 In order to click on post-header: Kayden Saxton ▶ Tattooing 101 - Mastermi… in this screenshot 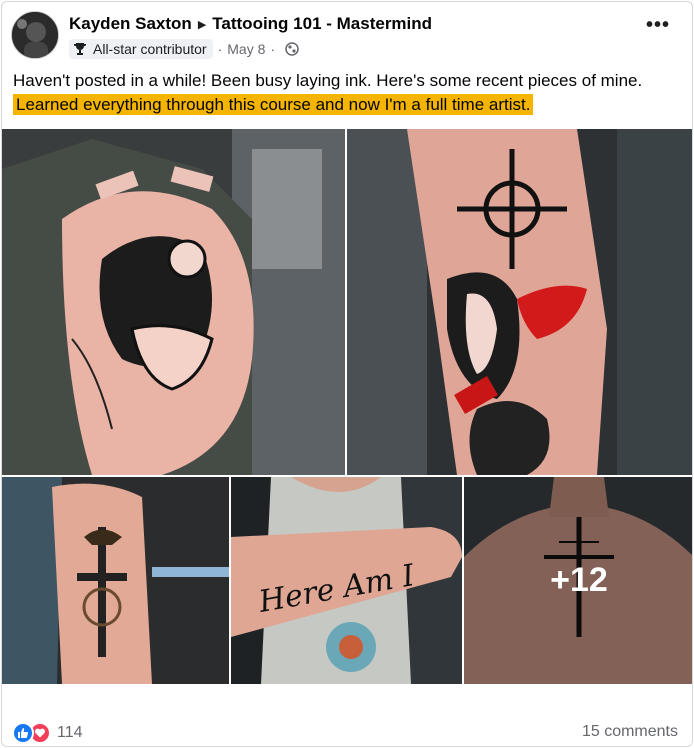, I will do `click(347, 33)`.